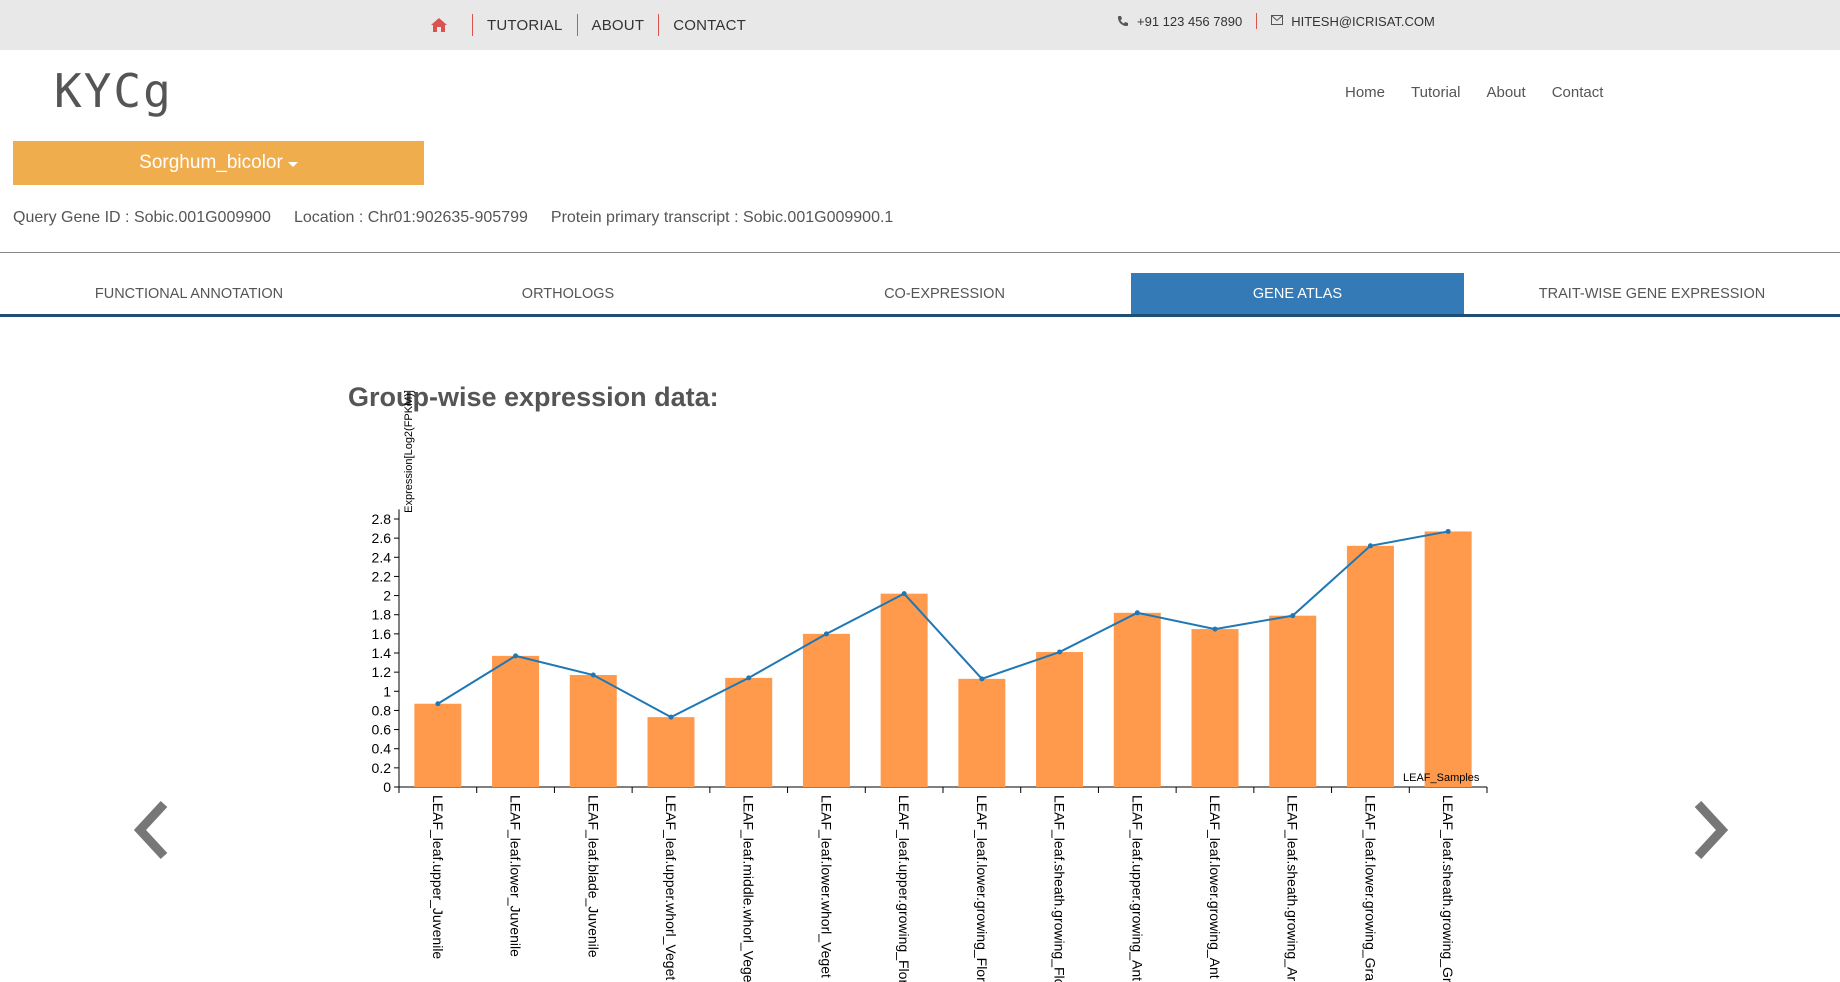  Describe the element at coordinates (1370, 888) in the screenshot. I see `x-tick-label: LEAF_leaf.lower.growing_Gra` at that location.